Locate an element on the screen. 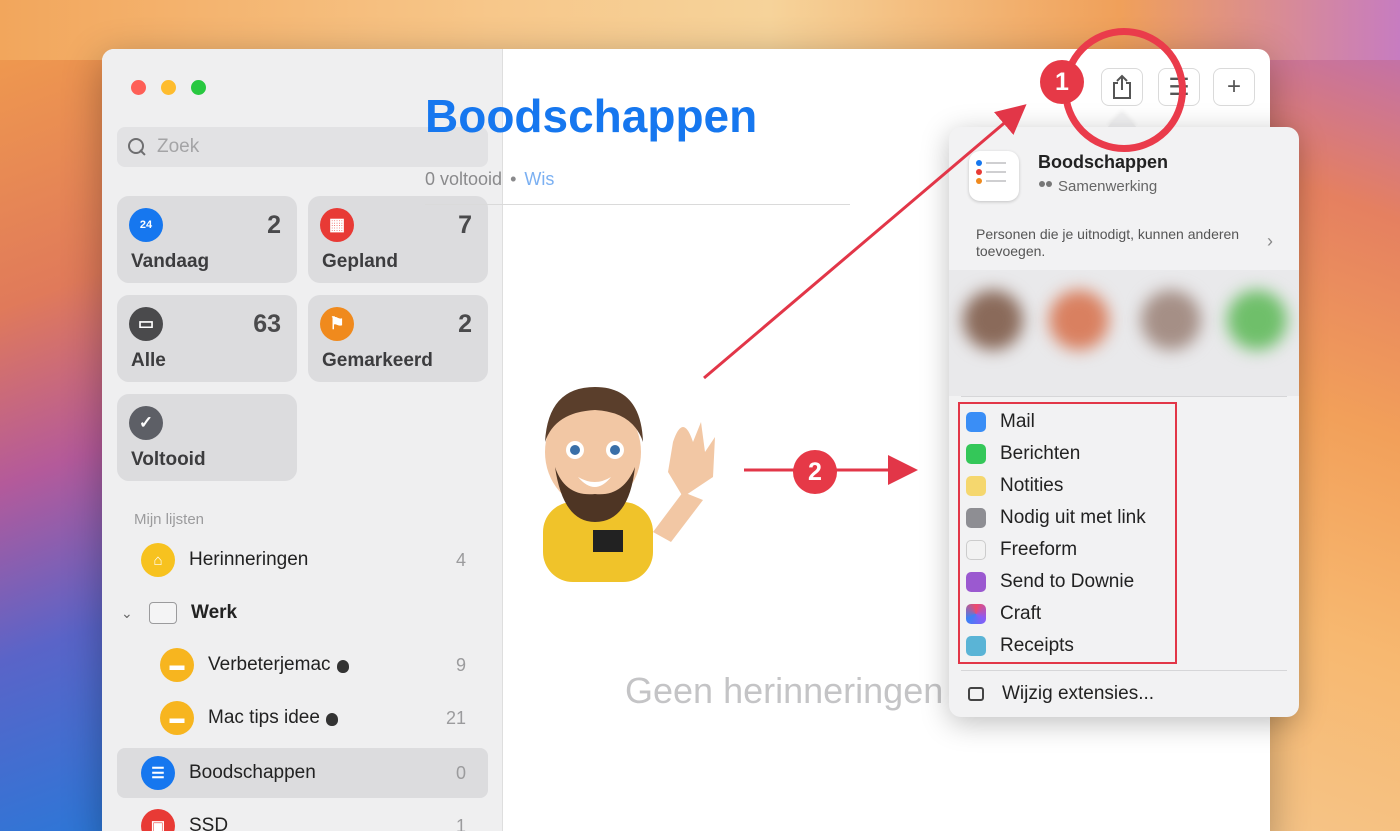 This screenshot has width=1400, height=831. share-option-messages: Berichten is located at coordinates (1023, 454).